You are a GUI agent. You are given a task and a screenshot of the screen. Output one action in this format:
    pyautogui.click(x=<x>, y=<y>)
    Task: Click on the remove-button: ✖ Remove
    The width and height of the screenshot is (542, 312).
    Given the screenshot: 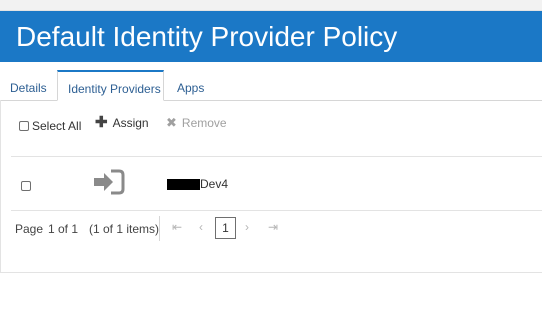 What is the action you would take?
    pyautogui.click(x=196, y=123)
    